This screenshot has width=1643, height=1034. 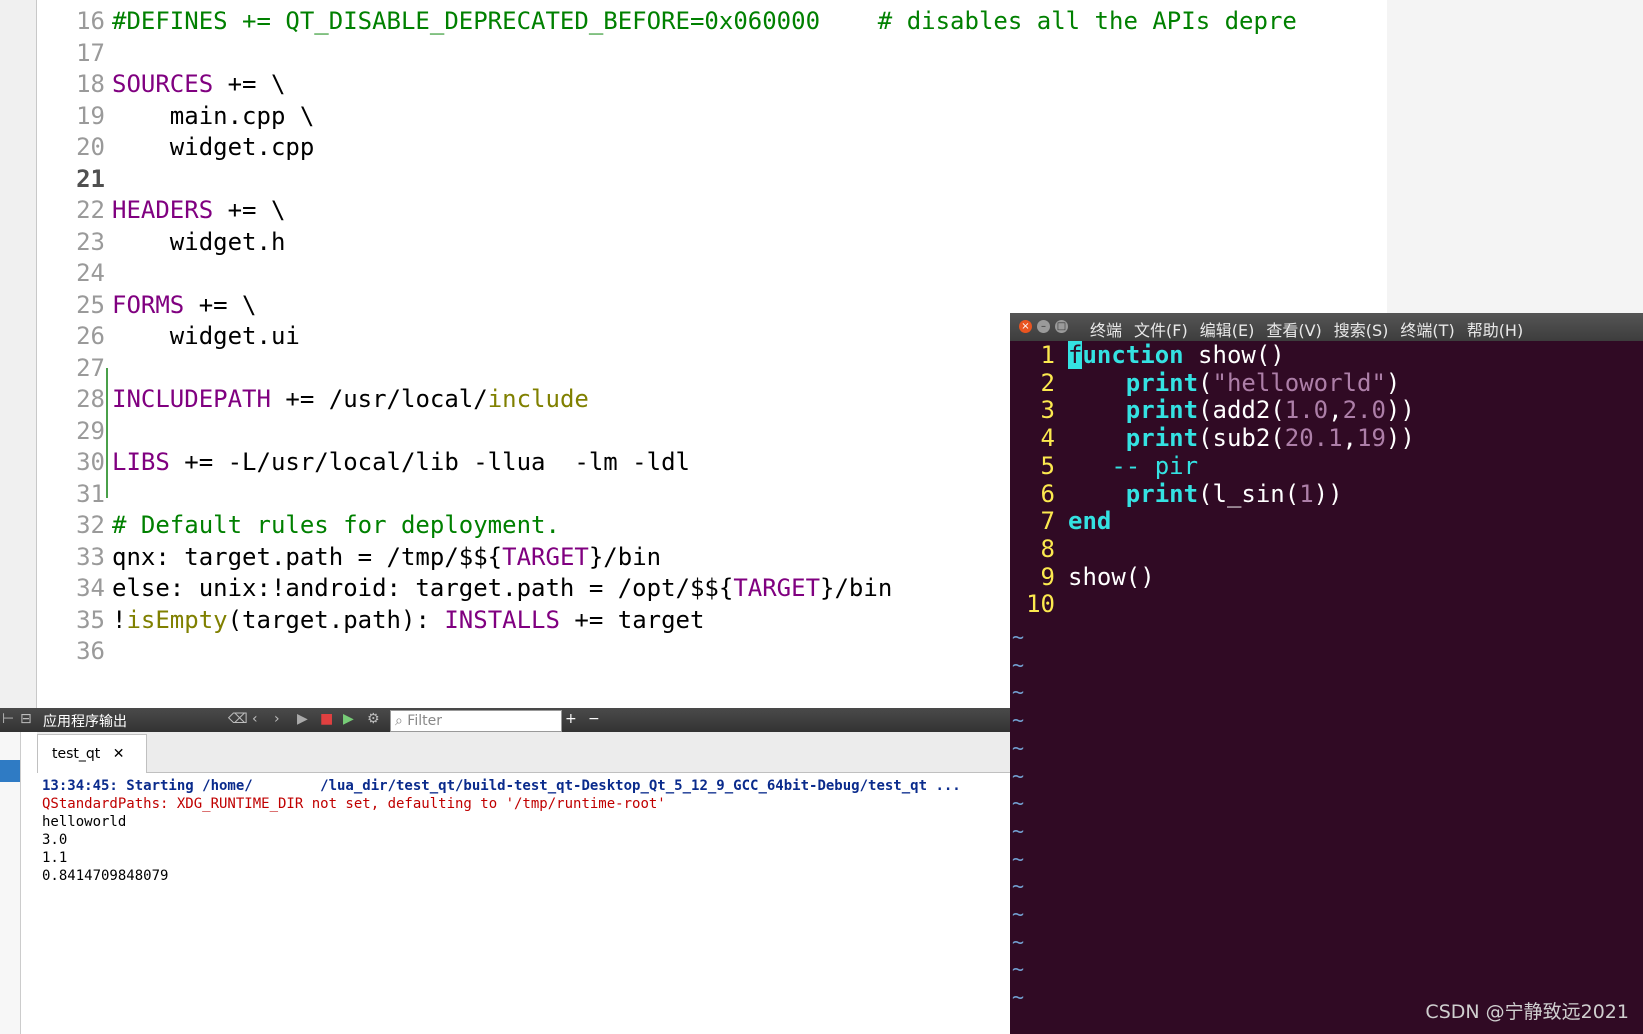 I want to click on maximize-icon: □, so click(x=1061, y=326).